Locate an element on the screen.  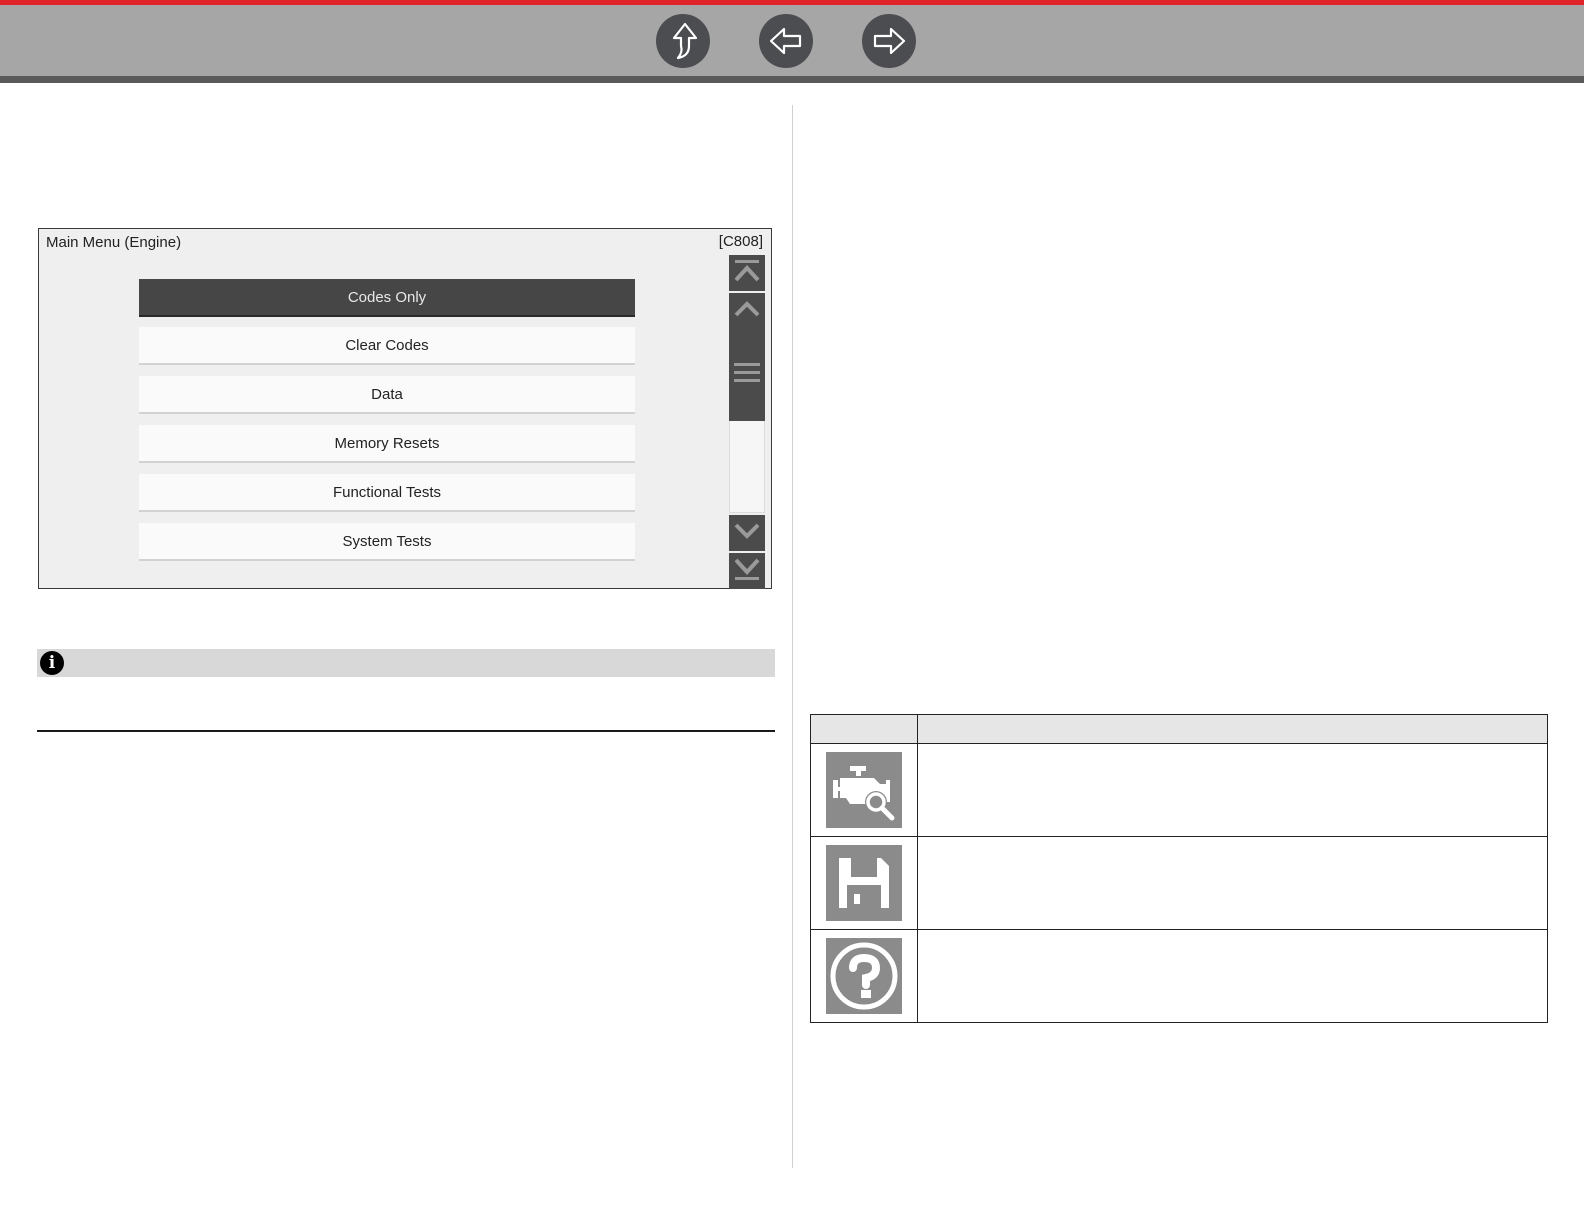
icon-table is located at coordinates (1179, 868).